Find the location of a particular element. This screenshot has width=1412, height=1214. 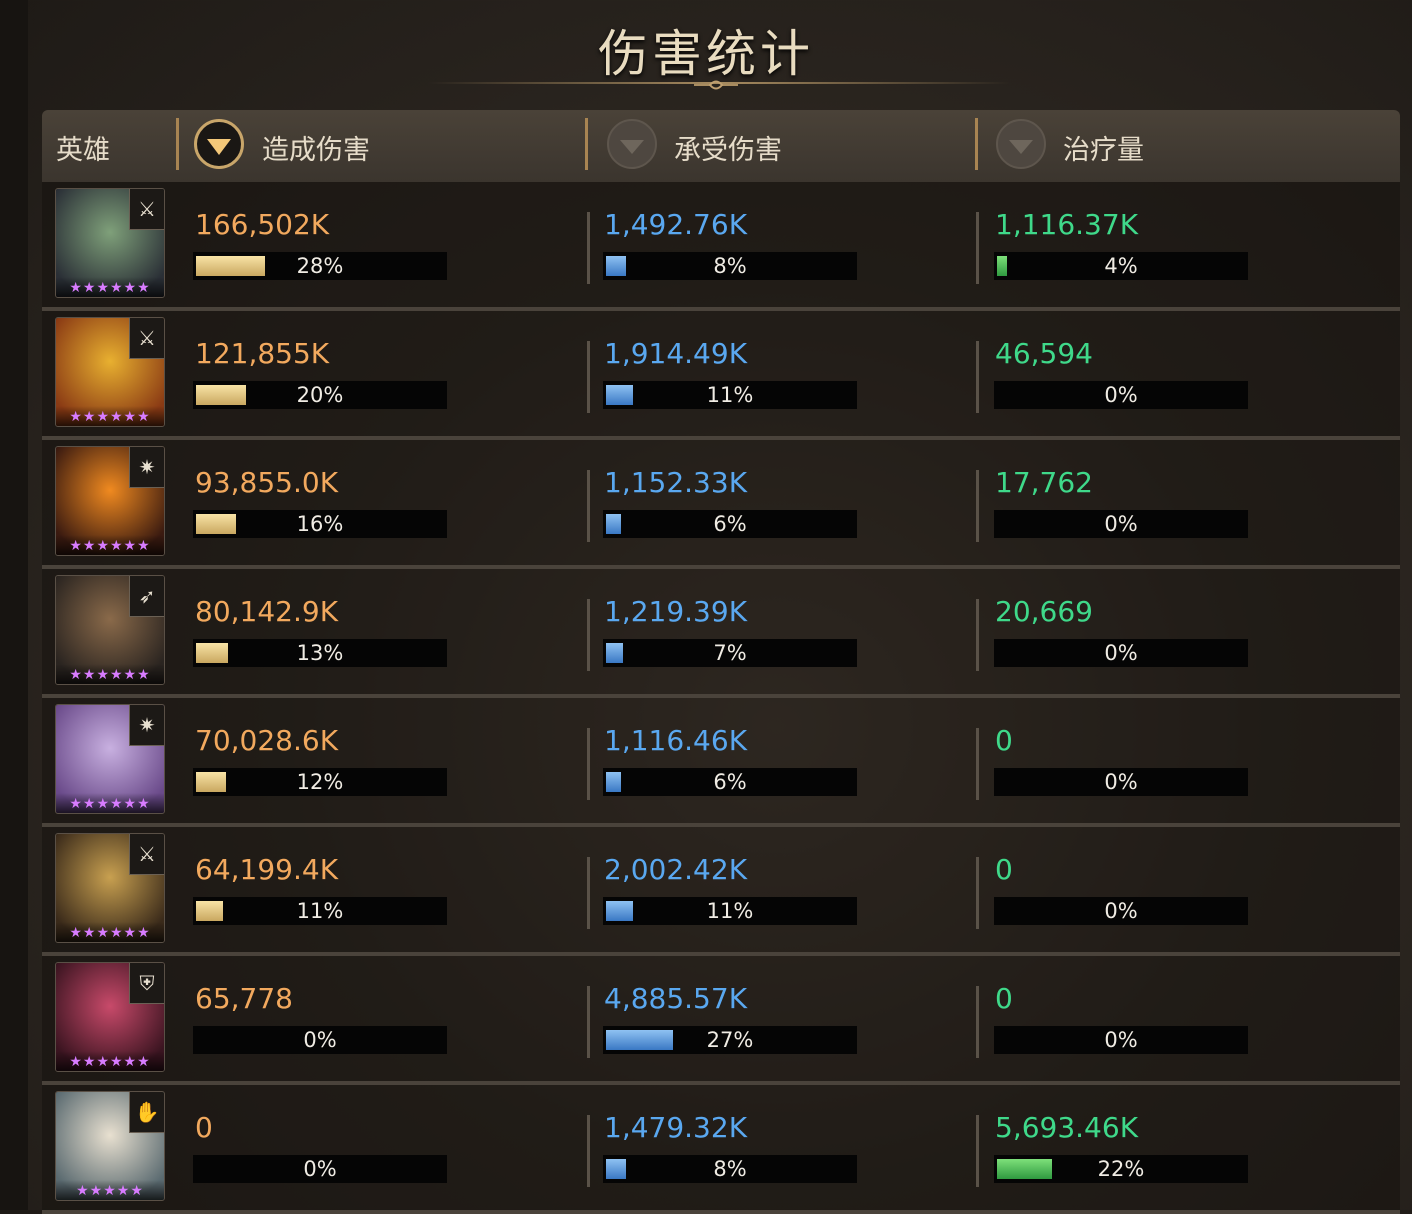

taken-value: 1,914.49K is located at coordinates (676, 353).